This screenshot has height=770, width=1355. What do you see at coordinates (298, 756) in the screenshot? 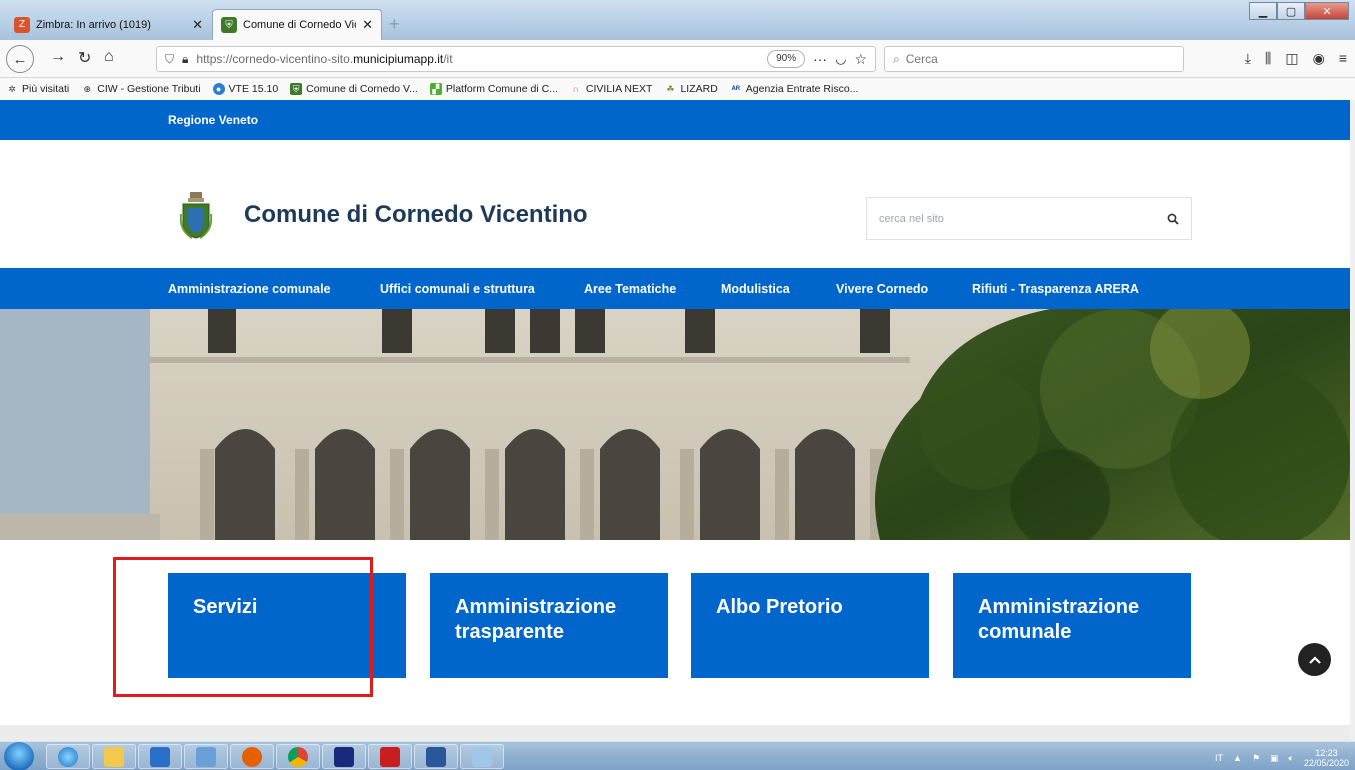
I see `taskbar-chrome` at bounding box center [298, 756].